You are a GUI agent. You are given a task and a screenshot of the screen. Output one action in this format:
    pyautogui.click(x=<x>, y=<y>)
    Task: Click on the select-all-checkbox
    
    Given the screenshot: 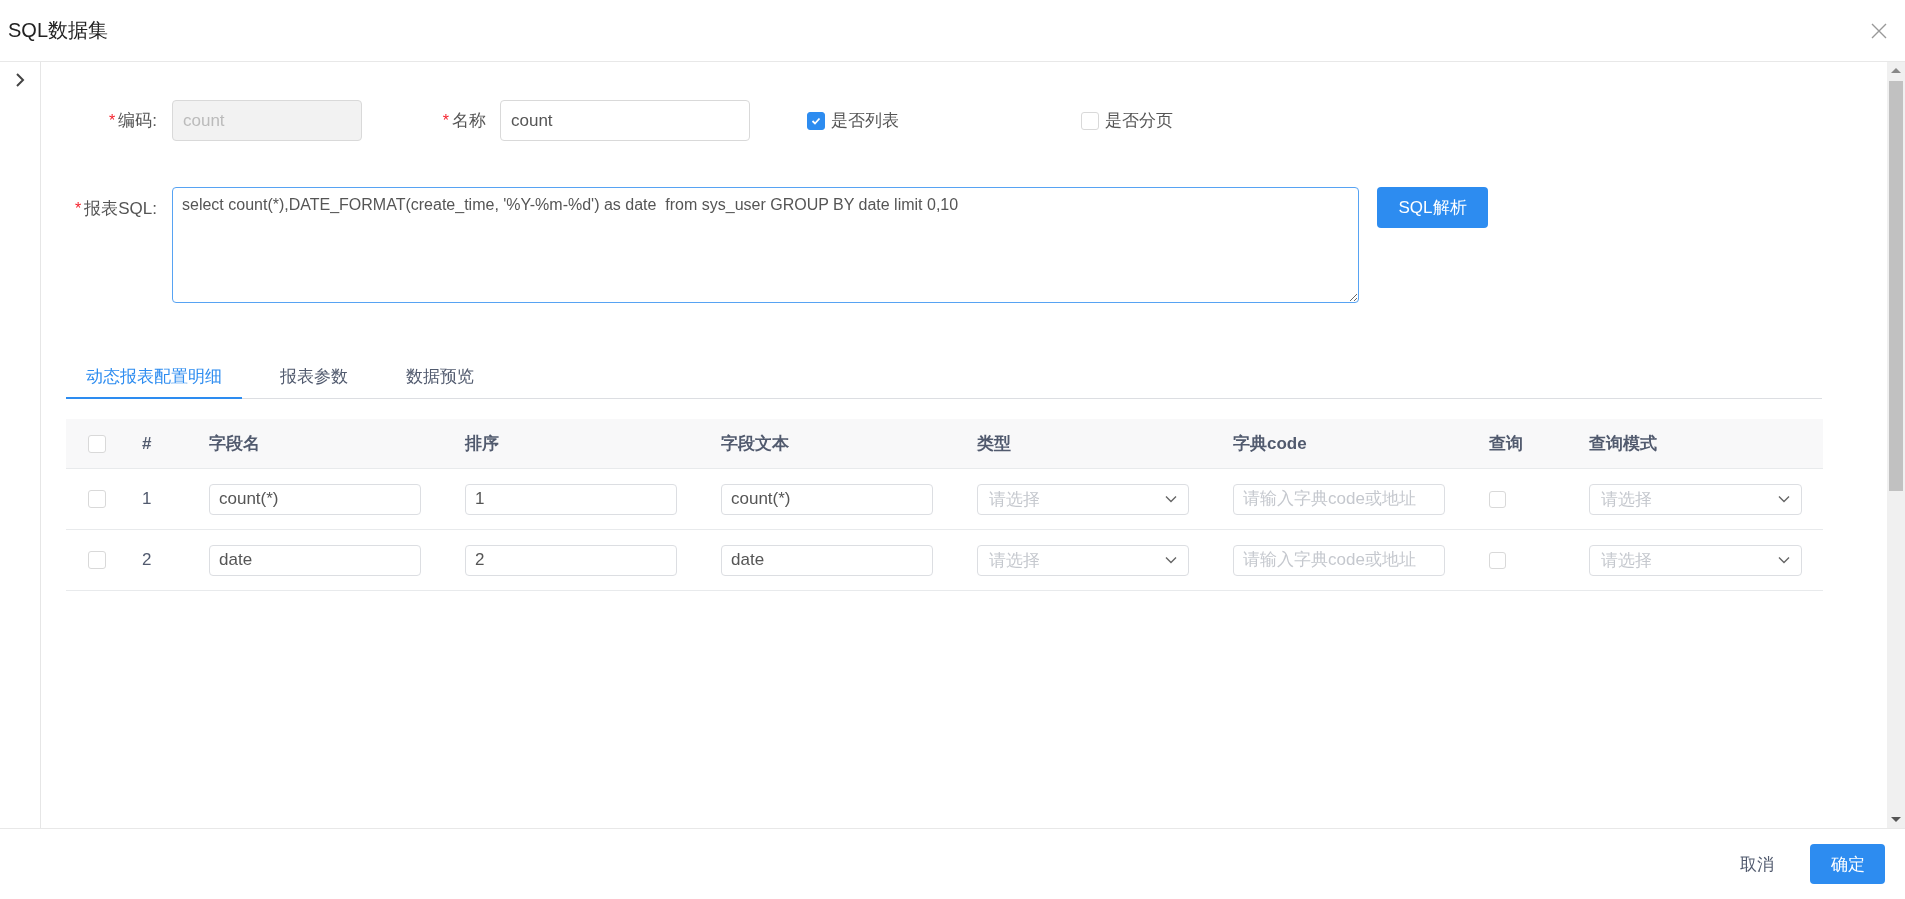 What is the action you would take?
    pyautogui.click(x=97, y=443)
    